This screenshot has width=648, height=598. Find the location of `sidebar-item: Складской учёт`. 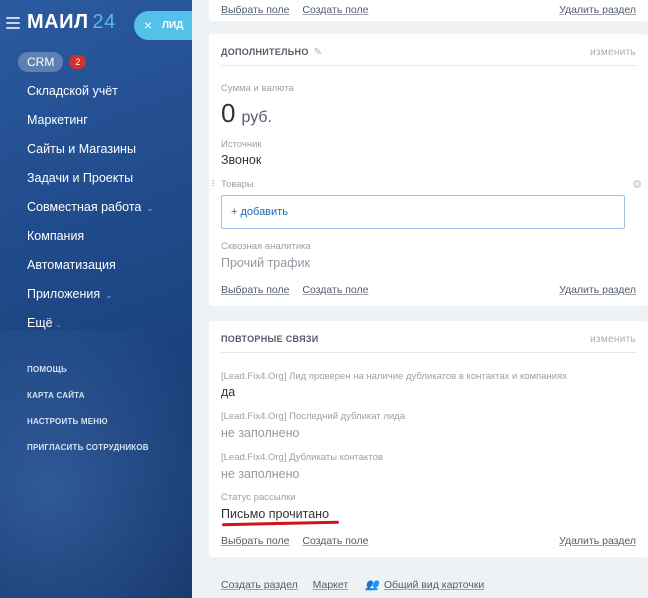

sidebar-item: Складской учёт is located at coordinates (90, 97).